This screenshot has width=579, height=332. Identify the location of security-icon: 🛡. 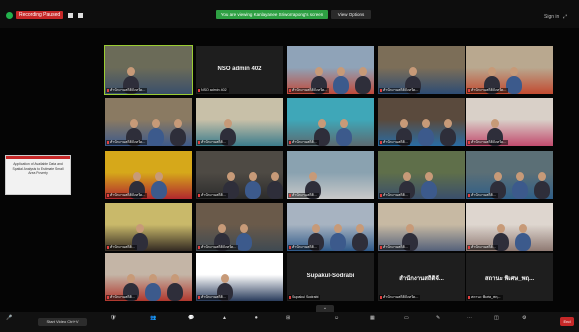
(113, 318).